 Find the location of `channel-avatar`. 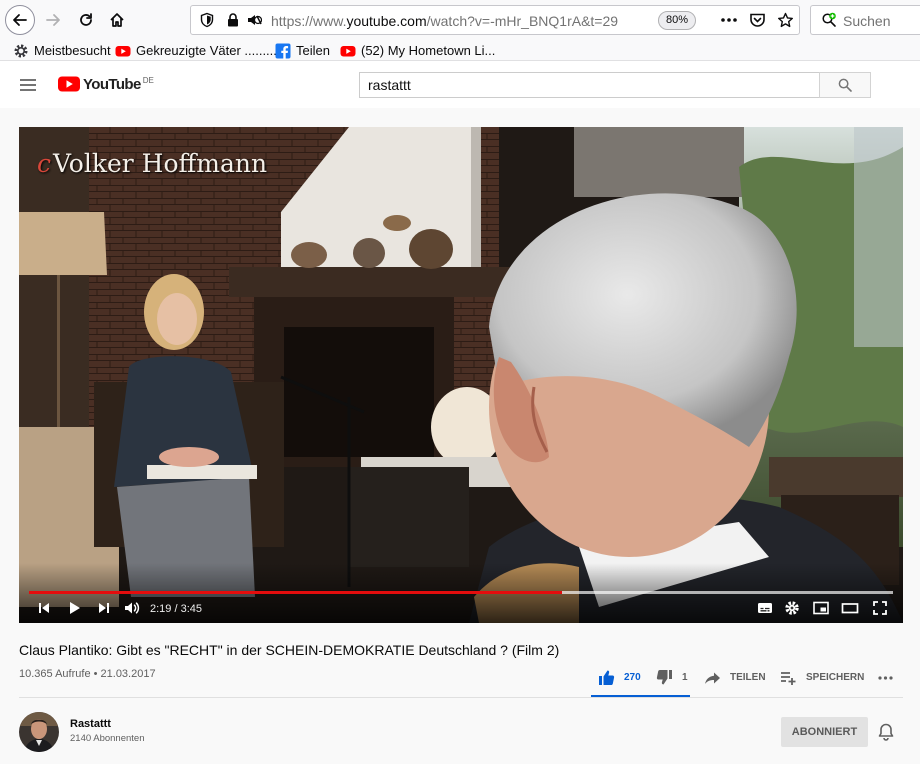

channel-avatar is located at coordinates (39, 732).